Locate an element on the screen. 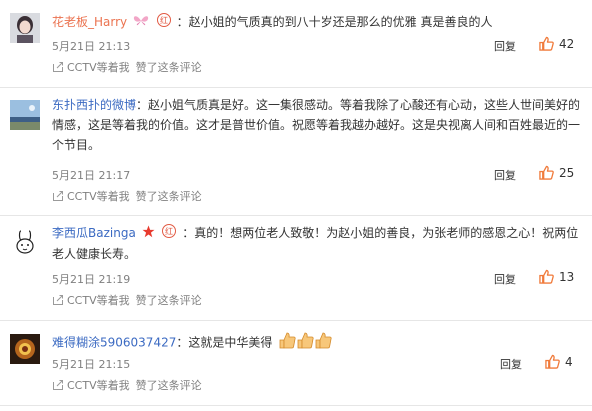 The height and width of the screenshot is (411, 592). comment-text: ：赵小姐的气质真的到八十岁还是那么的优雅 真是善良的人 is located at coordinates (334, 22).